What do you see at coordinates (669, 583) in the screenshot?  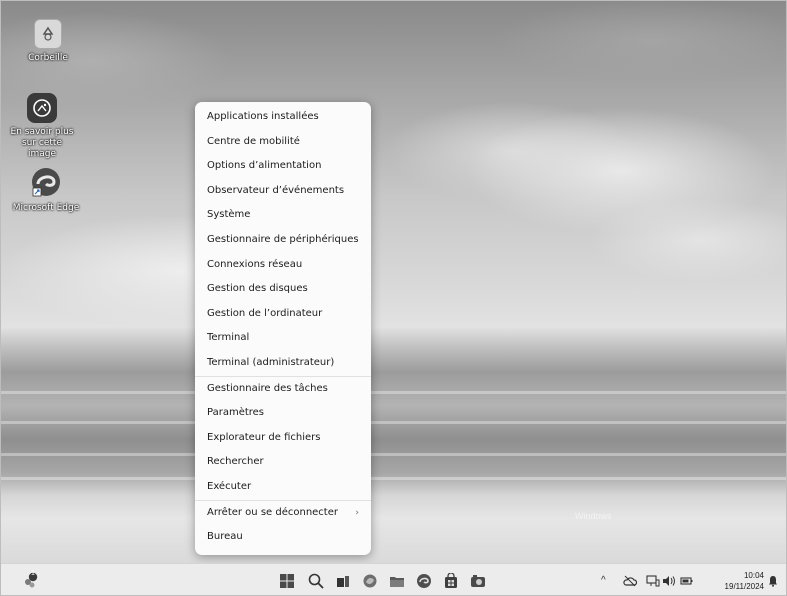 I see `volume-icon` at bounding box center [669, 583].